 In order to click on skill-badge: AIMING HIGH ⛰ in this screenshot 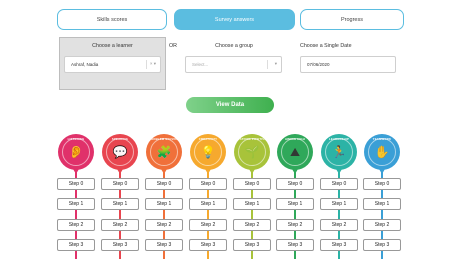, I will do `click(295, 154)`.